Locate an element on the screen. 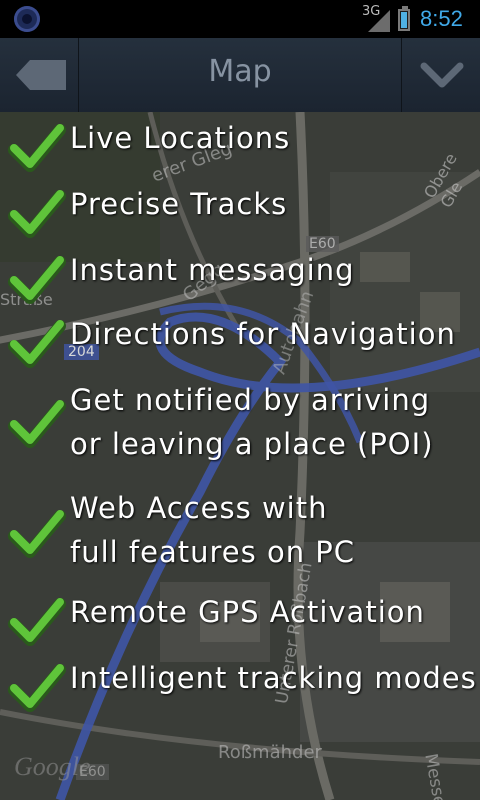 This screenshot has height=800, width=480. feature-text-line2: full features on PC is located at coordinates (213, 552).